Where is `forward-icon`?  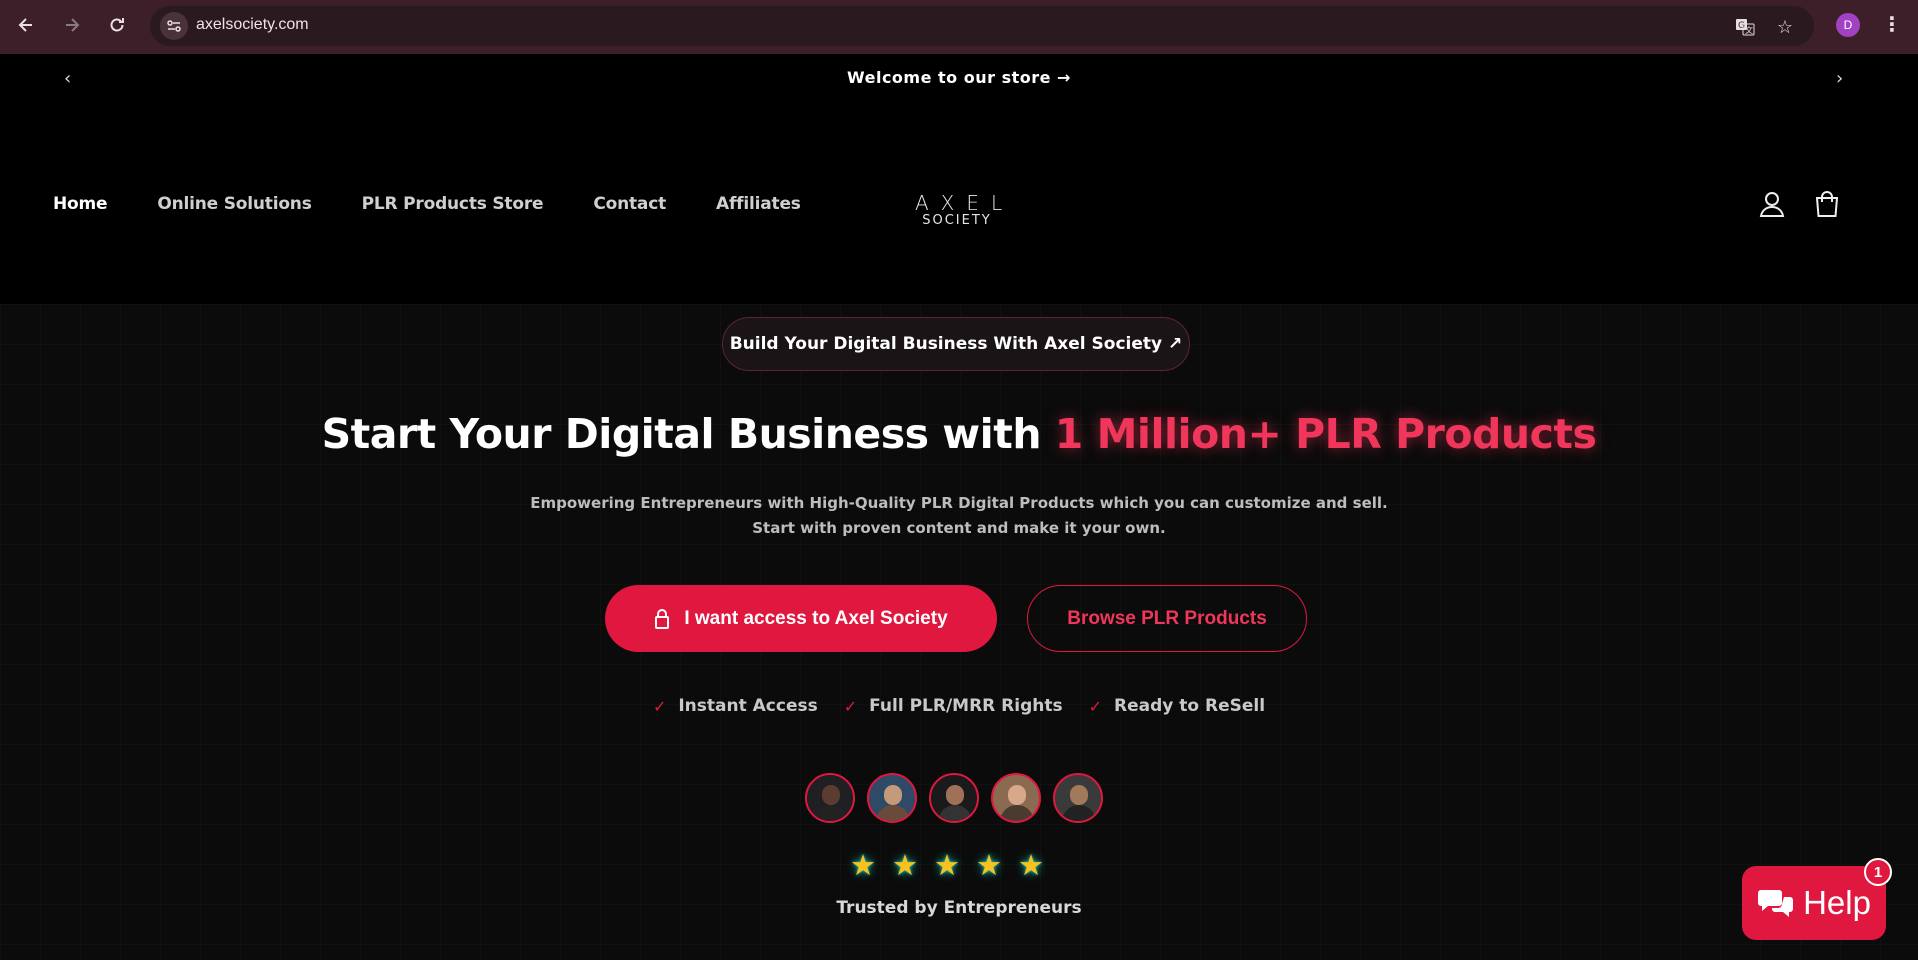 forward-icon is located at coordinates (72, 25).